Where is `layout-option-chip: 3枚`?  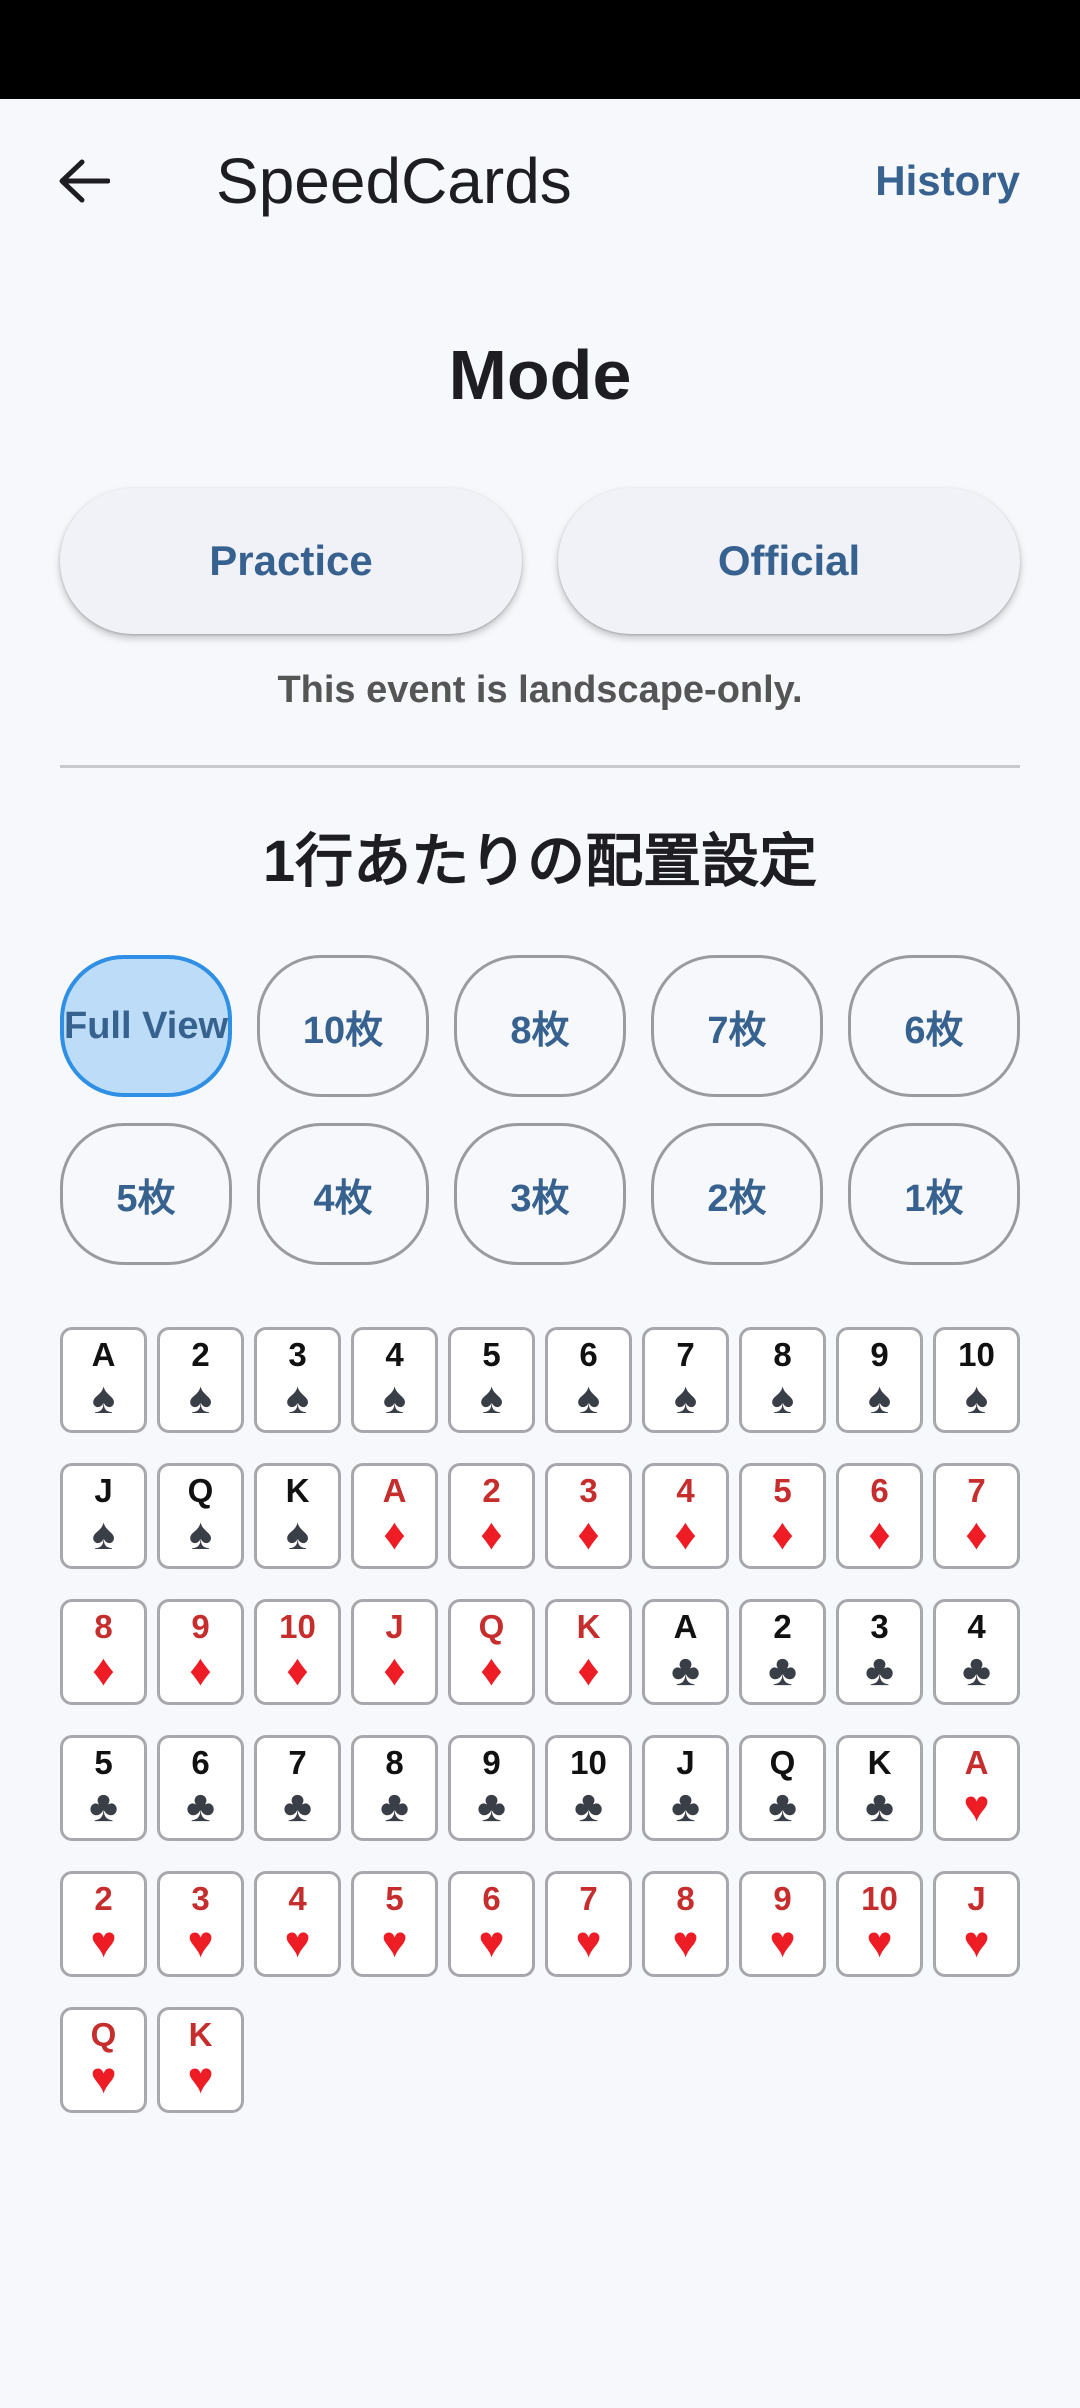
layout-option-chip: 3枚 is located at coordinates (540, 1194).